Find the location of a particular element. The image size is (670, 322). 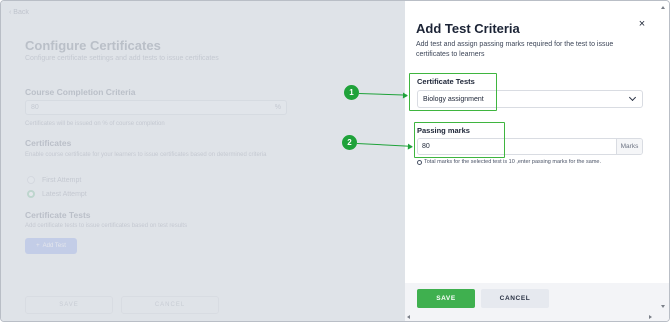

callout-badge-2: 2 is located at coordinates (349, 142).